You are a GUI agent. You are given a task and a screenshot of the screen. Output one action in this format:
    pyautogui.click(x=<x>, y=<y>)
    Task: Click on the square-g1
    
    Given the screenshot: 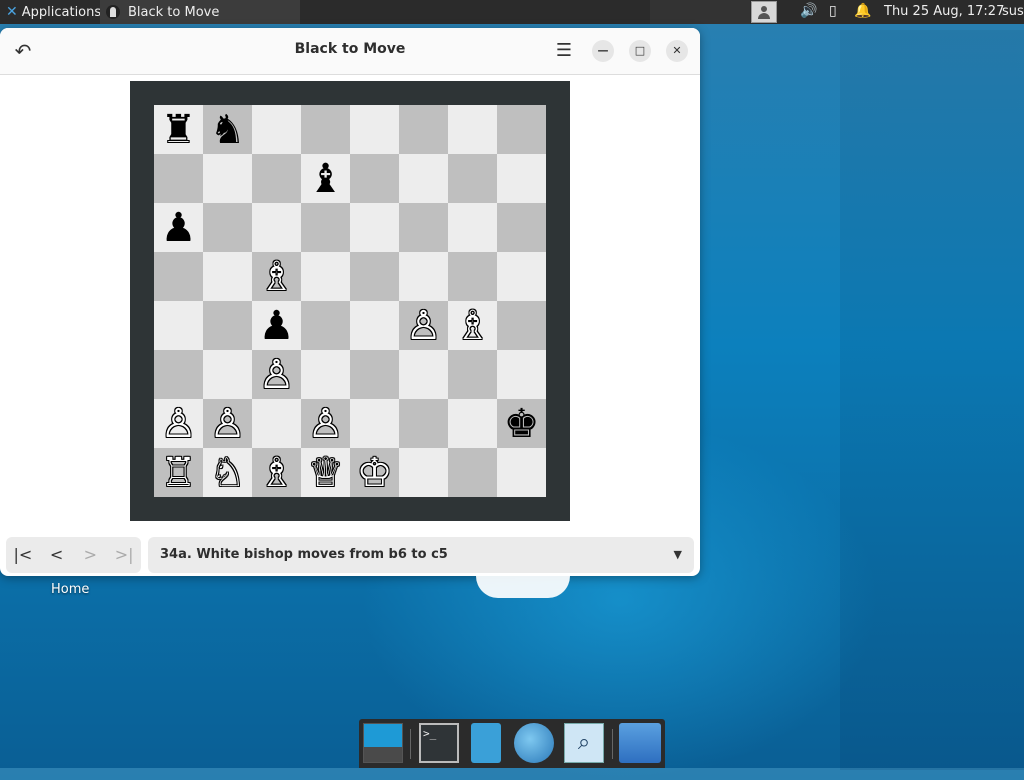 What is the action you would take?
    pyautogui.click(x=472, y=472)
    